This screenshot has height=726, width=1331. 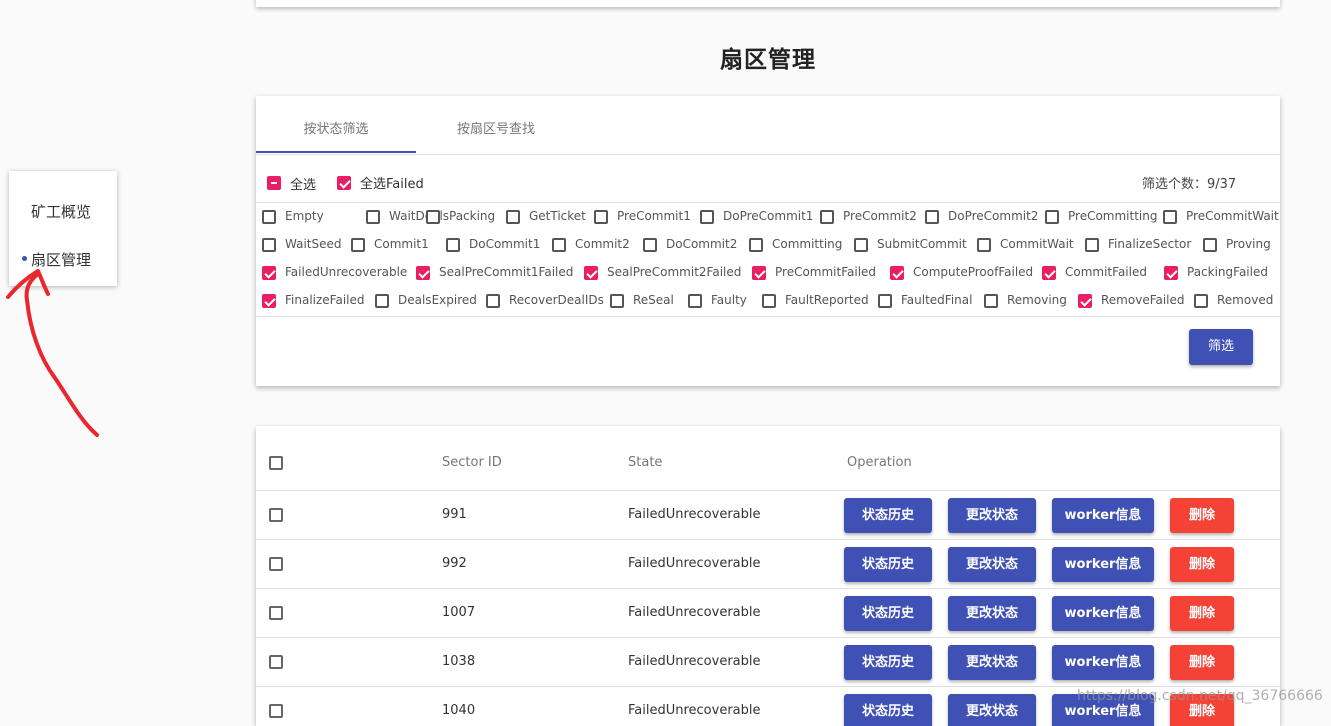 I want to click on state-checkbox-label: PreCommit2, so click(x=880, y=216).